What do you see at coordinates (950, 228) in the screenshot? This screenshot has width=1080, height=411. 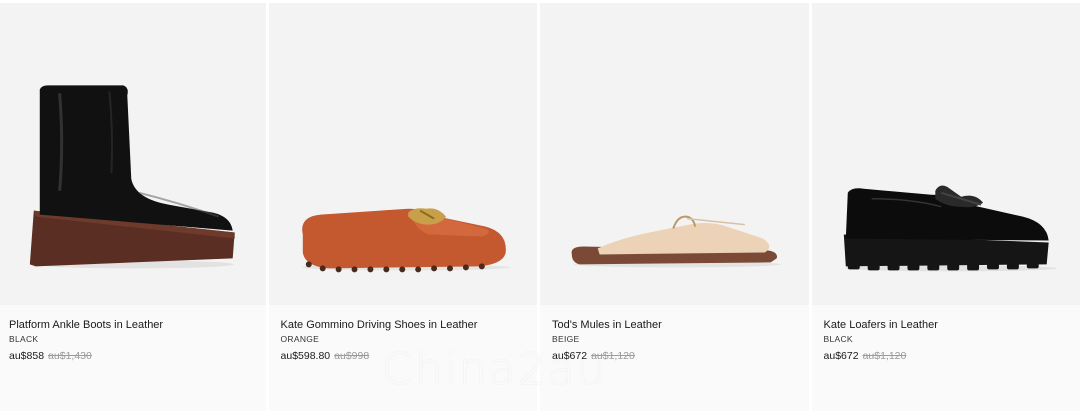 I see `loafer-illustration` at bounding box center [950, 228].